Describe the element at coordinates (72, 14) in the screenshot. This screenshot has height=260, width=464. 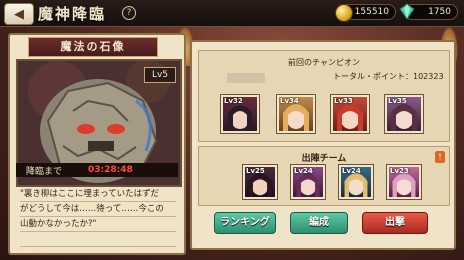
I see `page-title: 魔神降臨` at that location.